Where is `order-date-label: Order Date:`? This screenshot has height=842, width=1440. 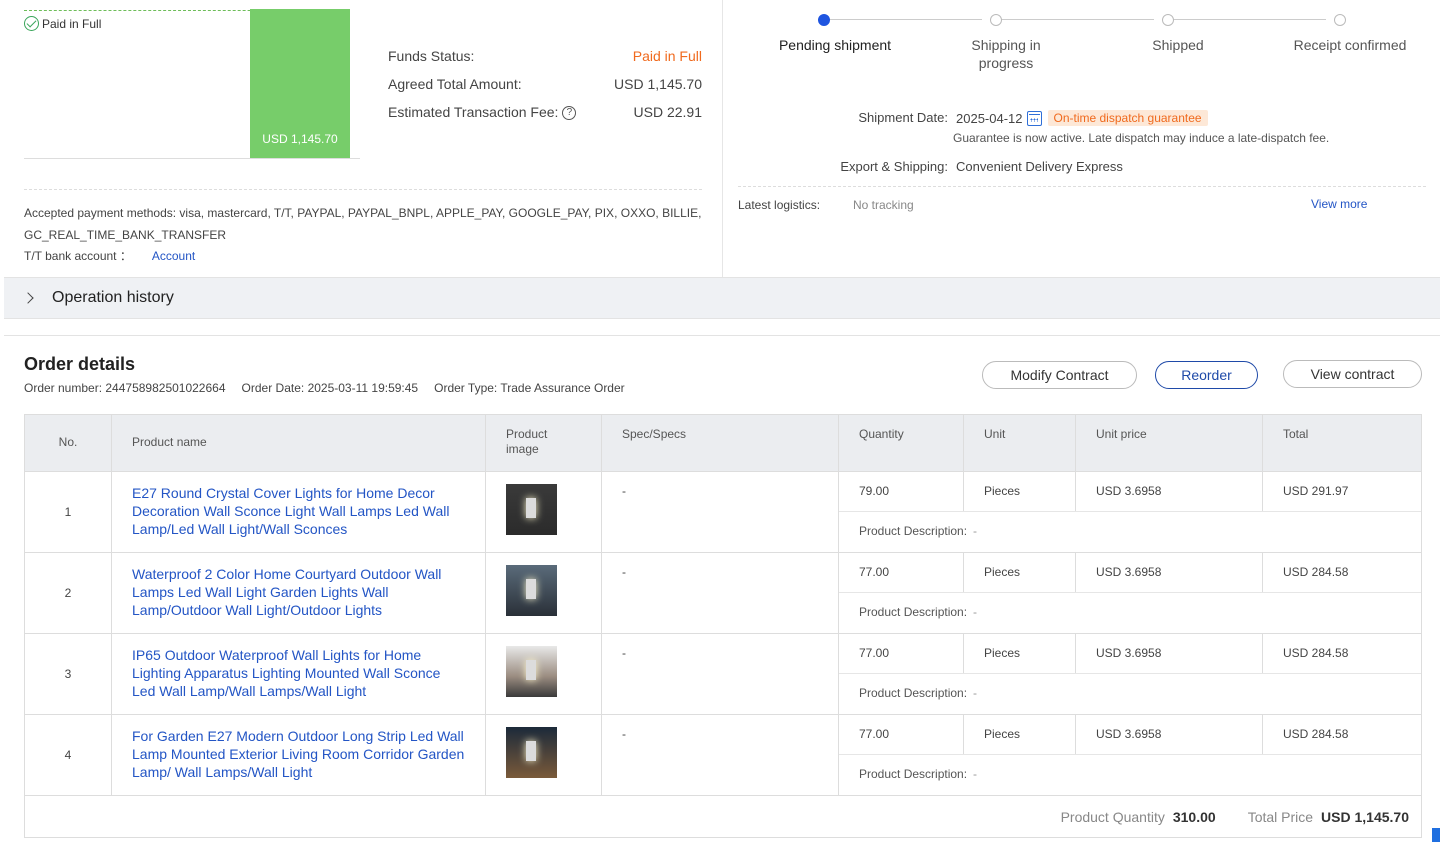
order-date-label: Order Date: is located at coordinates (273, 388).